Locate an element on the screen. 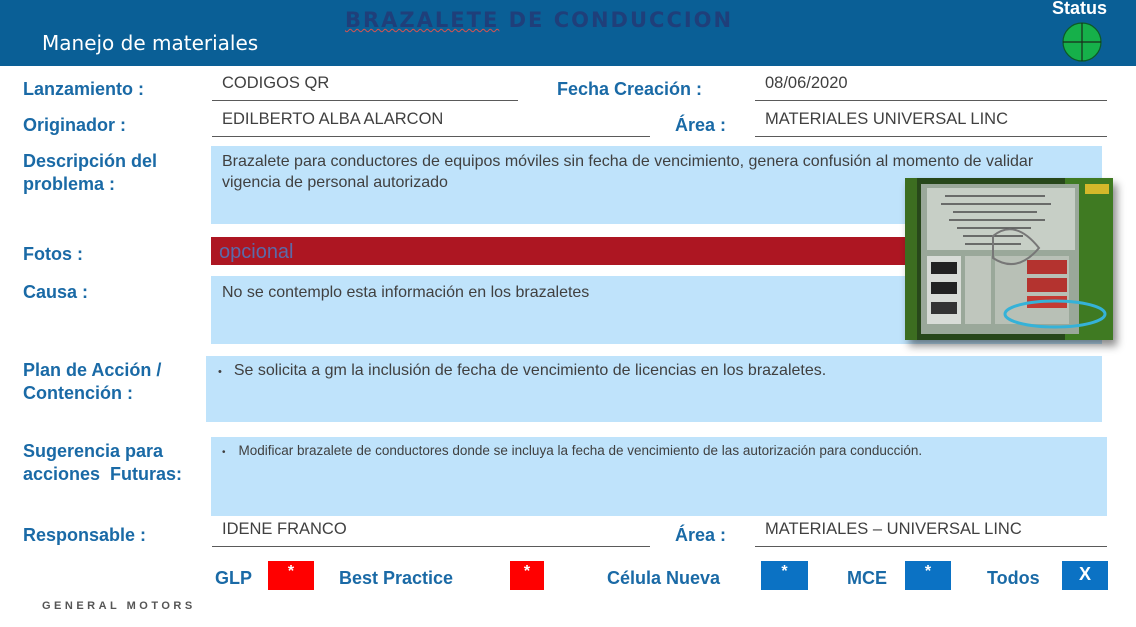 Image resolution: width=1136 pixels, height=627 pixels. area2-label: Área : is located at coordinates (701, 535).